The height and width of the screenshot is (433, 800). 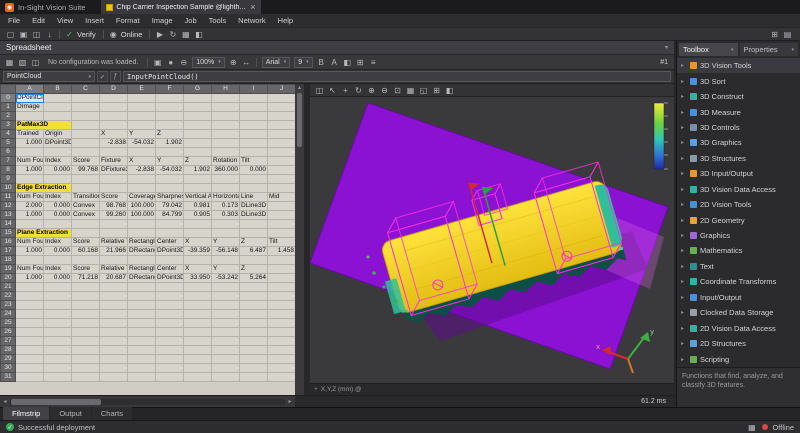 I want to click on row-header-23: 23, so click(x=8, y=305).